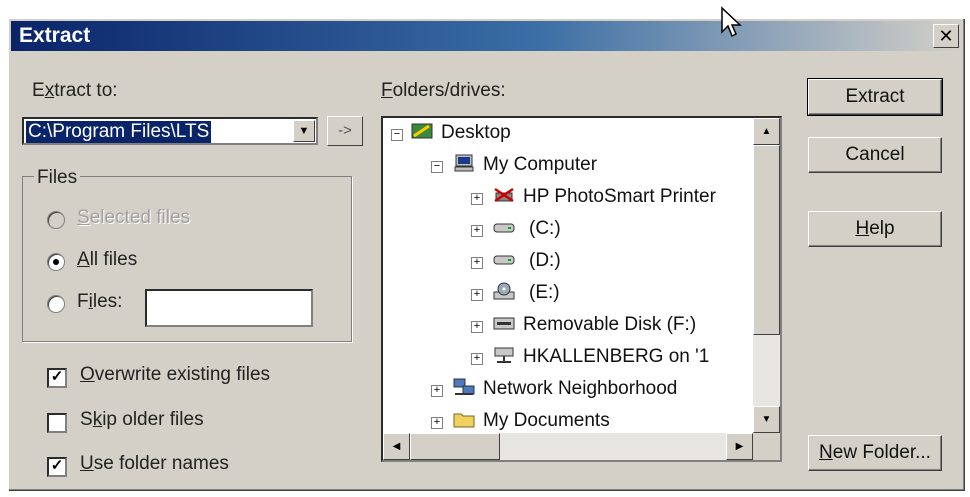 The image size is (970, 497). What do you see at coordinates (766, 131) in the screenshot?
I see `scroll-up-icon: ▲` at bounding box center [766, 131].